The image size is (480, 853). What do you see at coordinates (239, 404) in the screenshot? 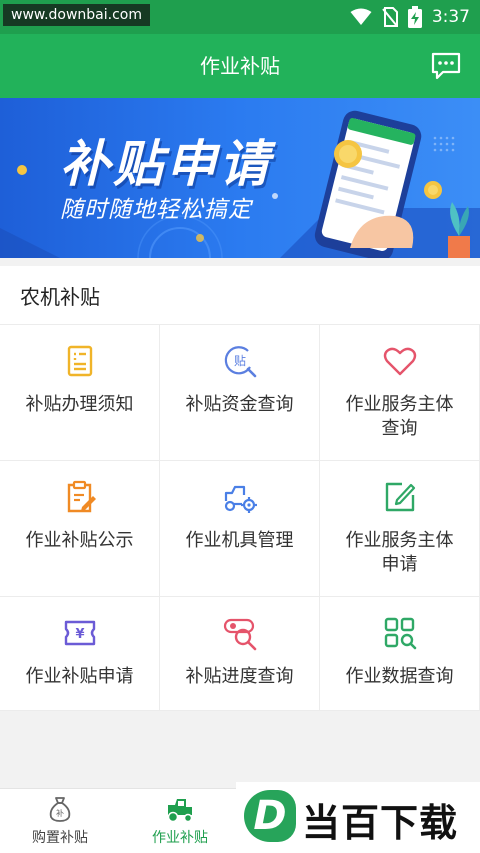
I see `grid-item-label: 补贴资金查询` at bounding box center [239, 404].